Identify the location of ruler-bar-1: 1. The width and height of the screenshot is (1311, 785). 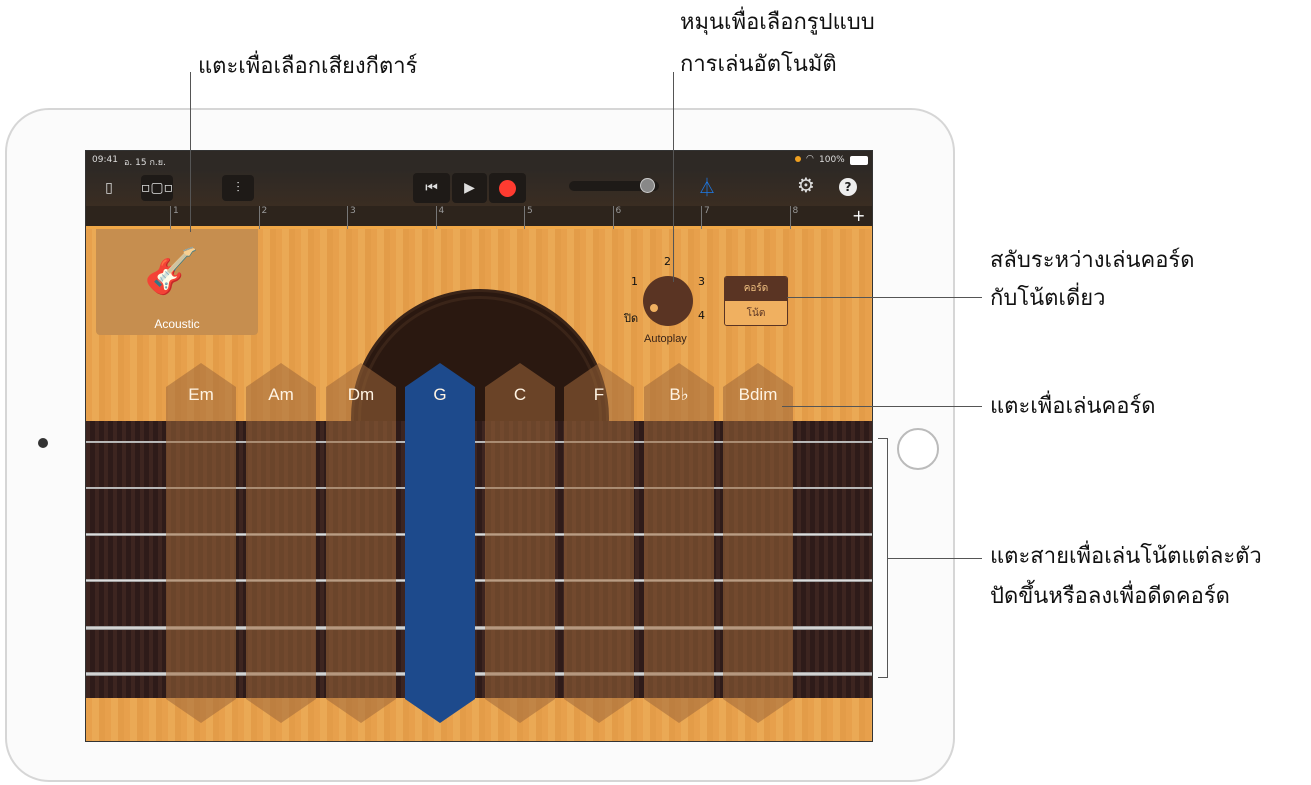
(174, 217).